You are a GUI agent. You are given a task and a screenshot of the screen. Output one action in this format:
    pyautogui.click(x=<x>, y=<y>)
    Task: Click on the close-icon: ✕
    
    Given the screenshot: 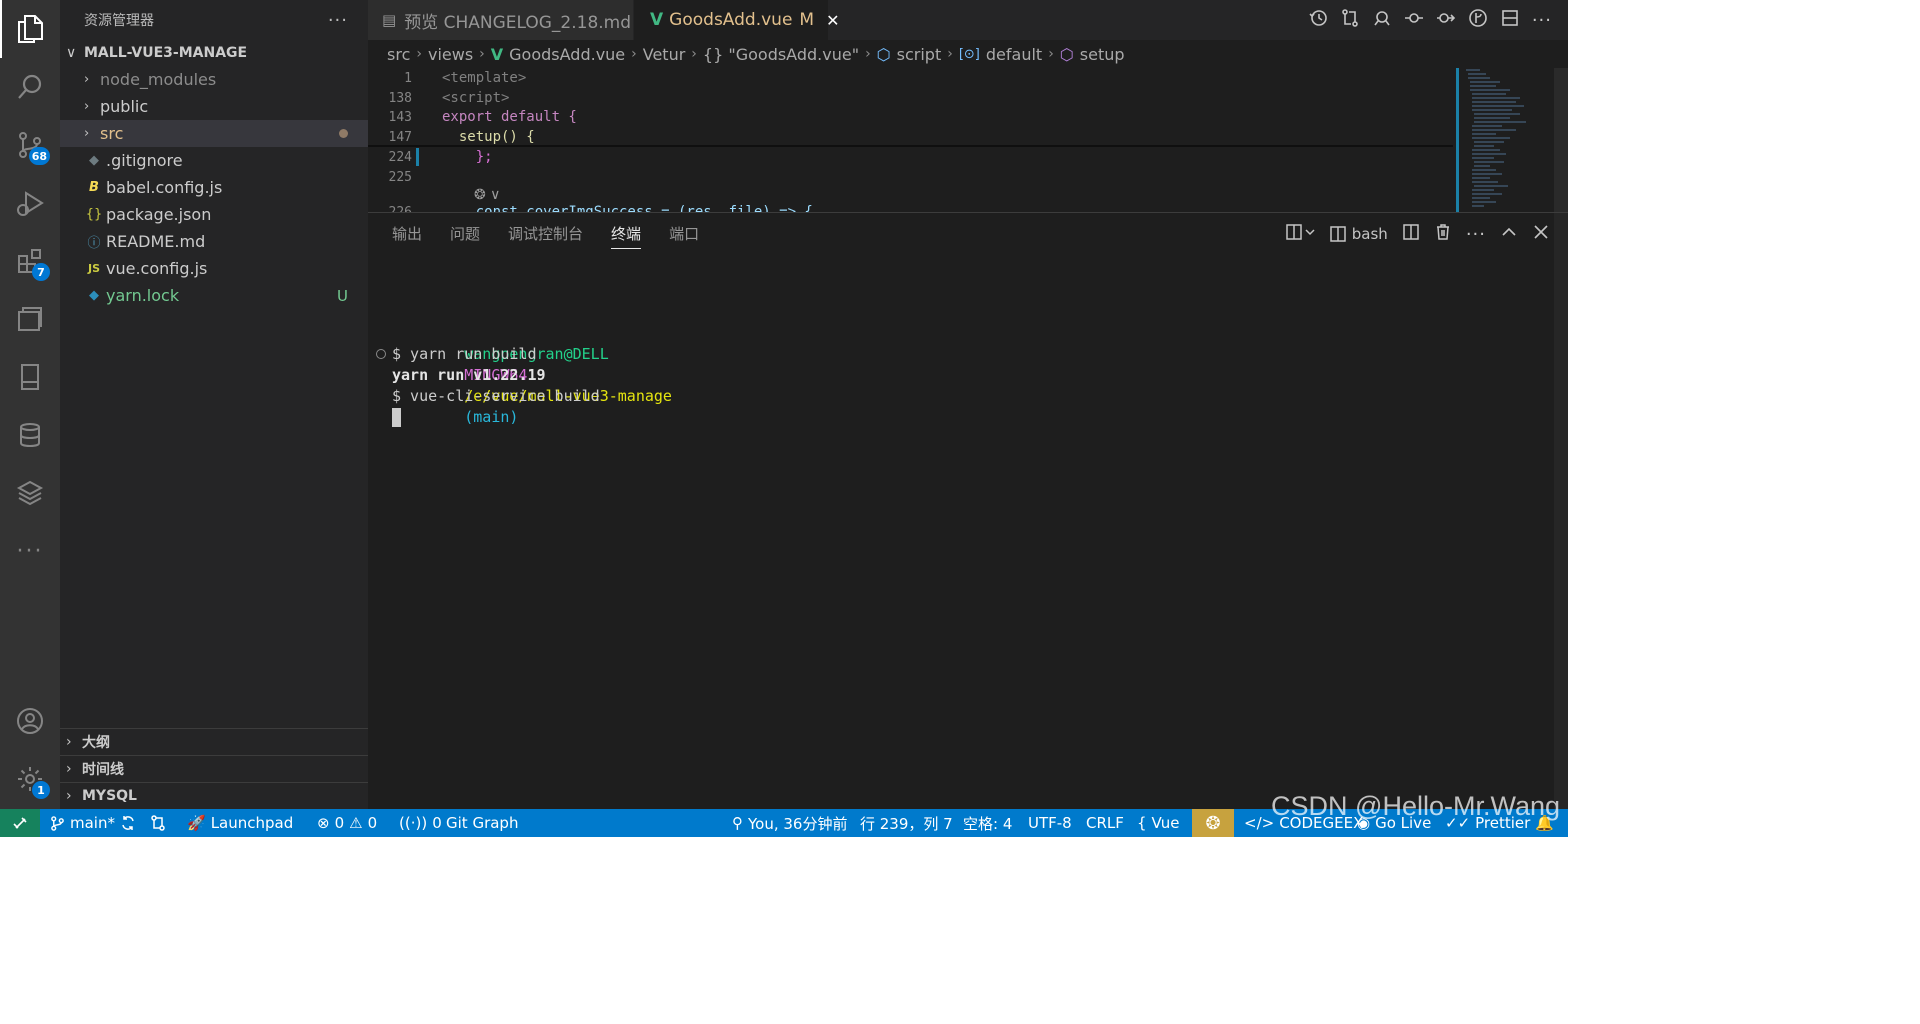 What is the action you would take?
    pyautogui.click(x=832, y=20)
    